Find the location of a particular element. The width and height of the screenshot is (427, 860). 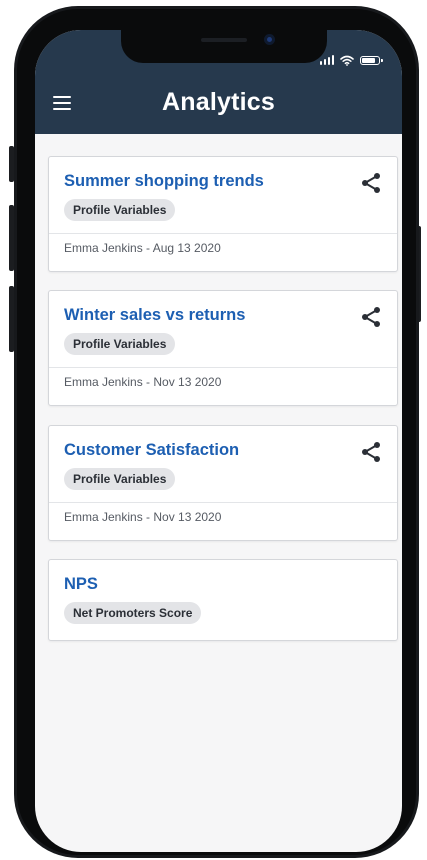

card-title: NPS is located at coordinates (81, 584).